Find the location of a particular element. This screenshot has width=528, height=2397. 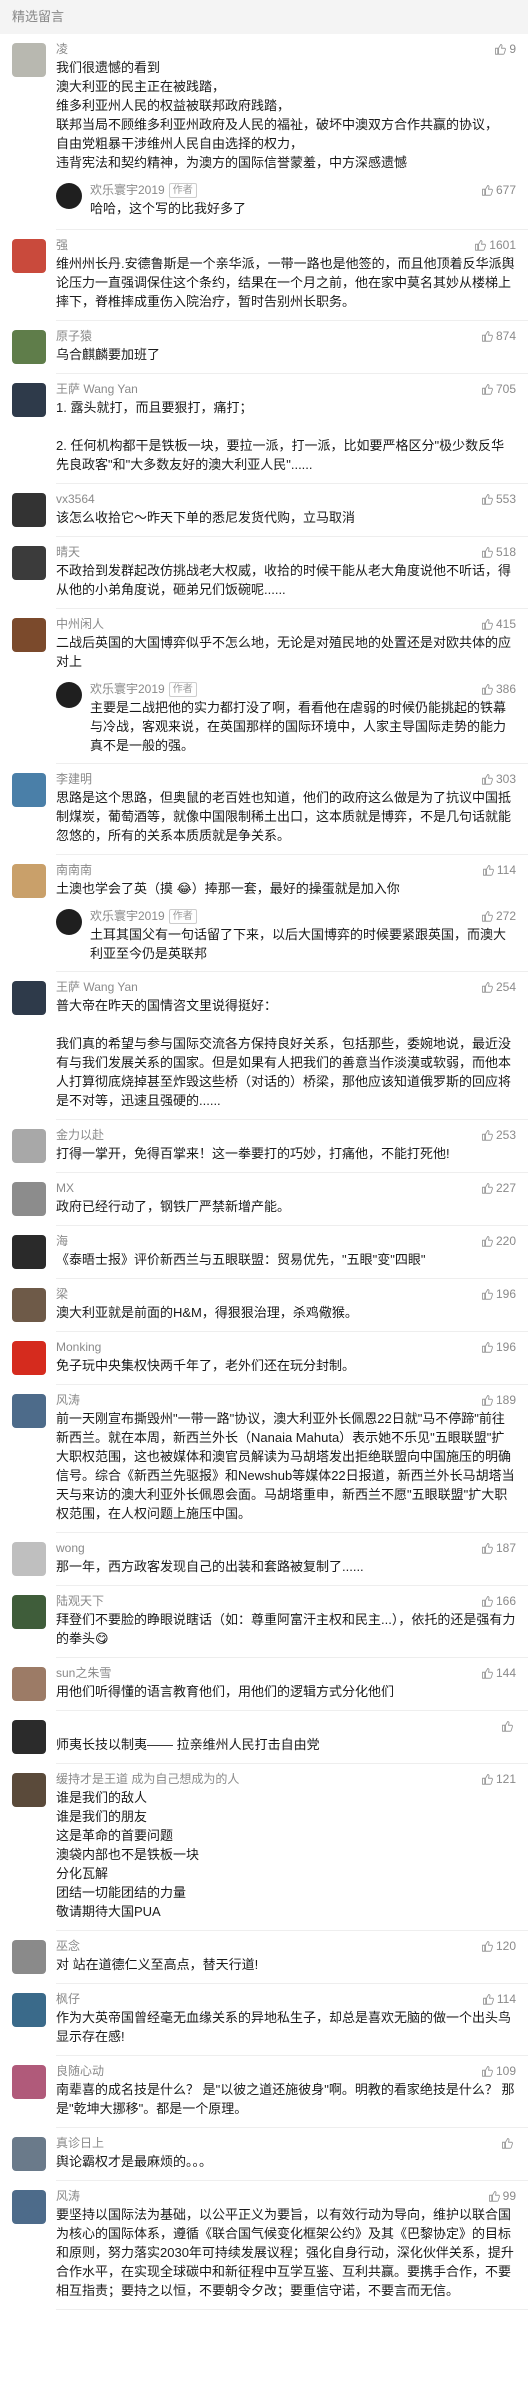

selected-comments-header: 精选留言 is located at coordinates (264, 17).